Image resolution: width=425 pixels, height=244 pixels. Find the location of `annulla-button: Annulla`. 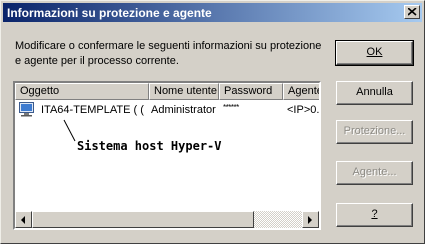

annulla-button: Annulla is located at coordinates (374, 93).